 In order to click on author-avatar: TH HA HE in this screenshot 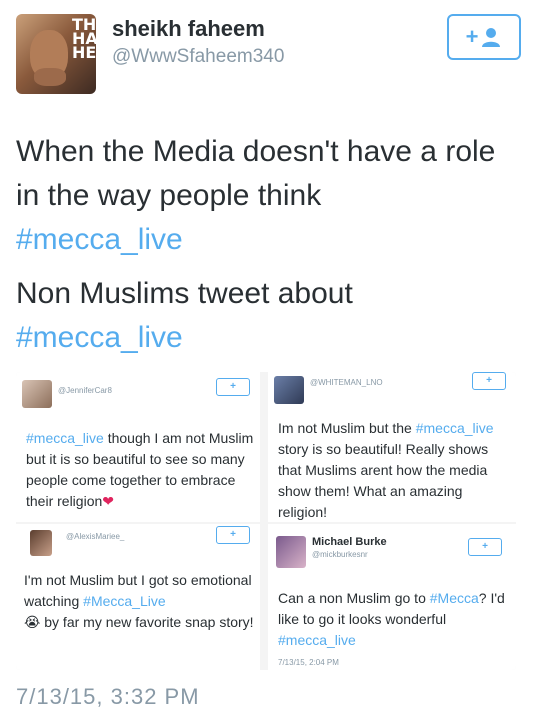, I will do `click(56, 54)`.